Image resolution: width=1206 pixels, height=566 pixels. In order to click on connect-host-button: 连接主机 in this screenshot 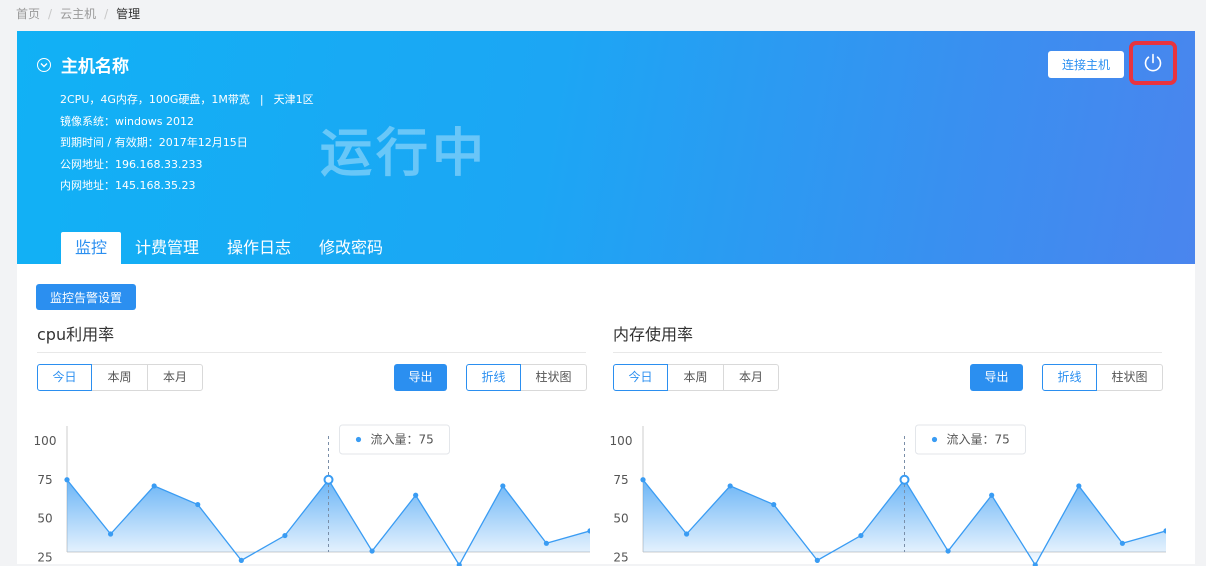, I will do `click(1086, 64)`.